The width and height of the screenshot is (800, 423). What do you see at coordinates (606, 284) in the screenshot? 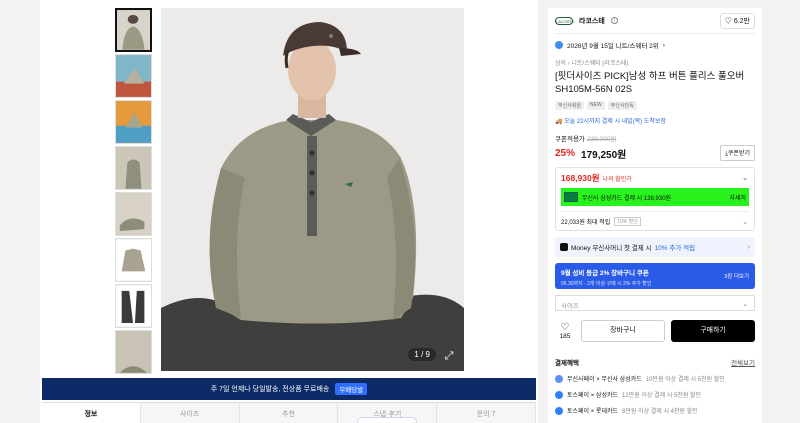
I see `promo-detail: 06.30까지 · 2개 이상 구매 시 2% 추가 할인` at bounding box center [606, 284].